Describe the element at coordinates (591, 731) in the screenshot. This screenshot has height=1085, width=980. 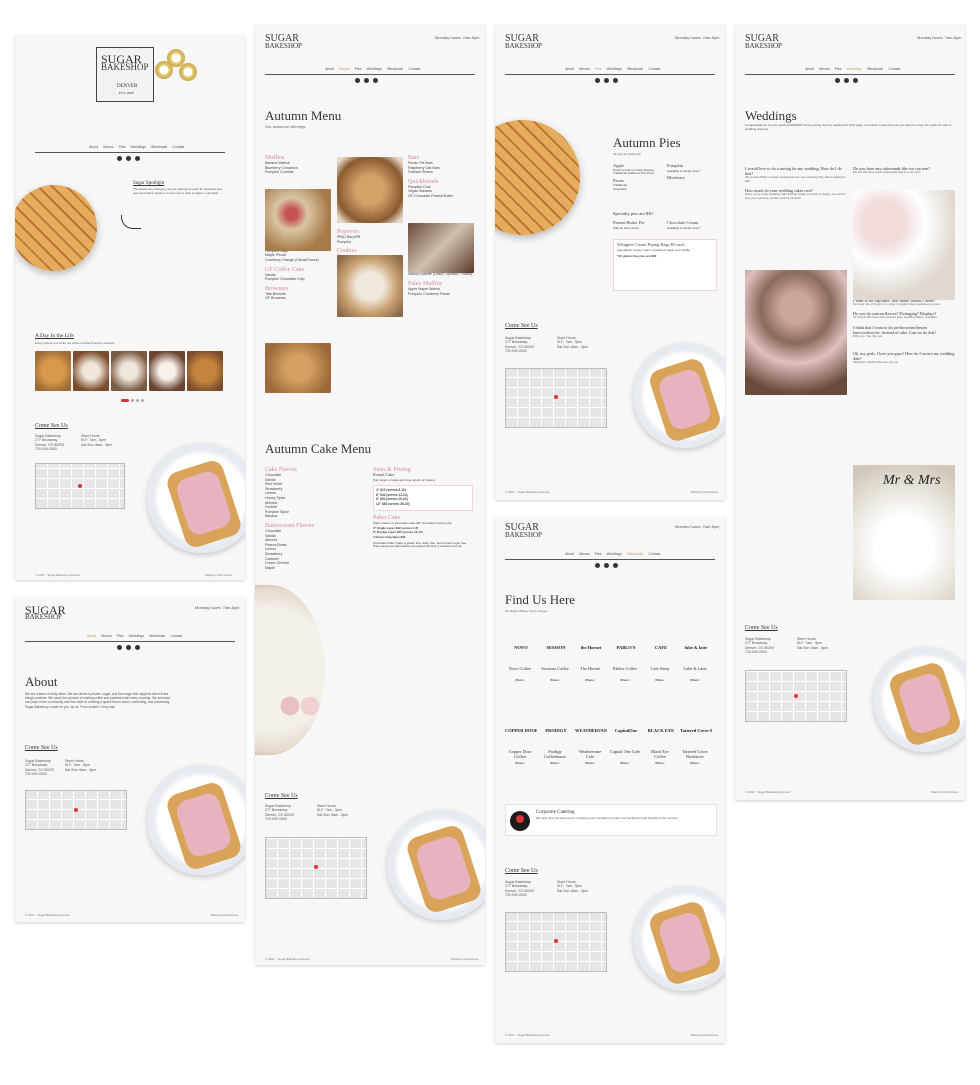
I see `partner-logo: WEATHERVANE` at that location.